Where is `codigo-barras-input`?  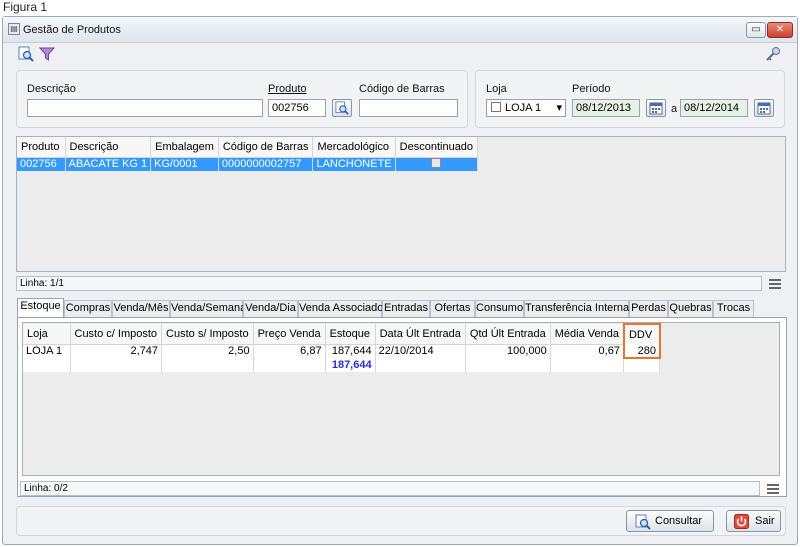
codigo-barras-input is located at coordinates (408, 108).